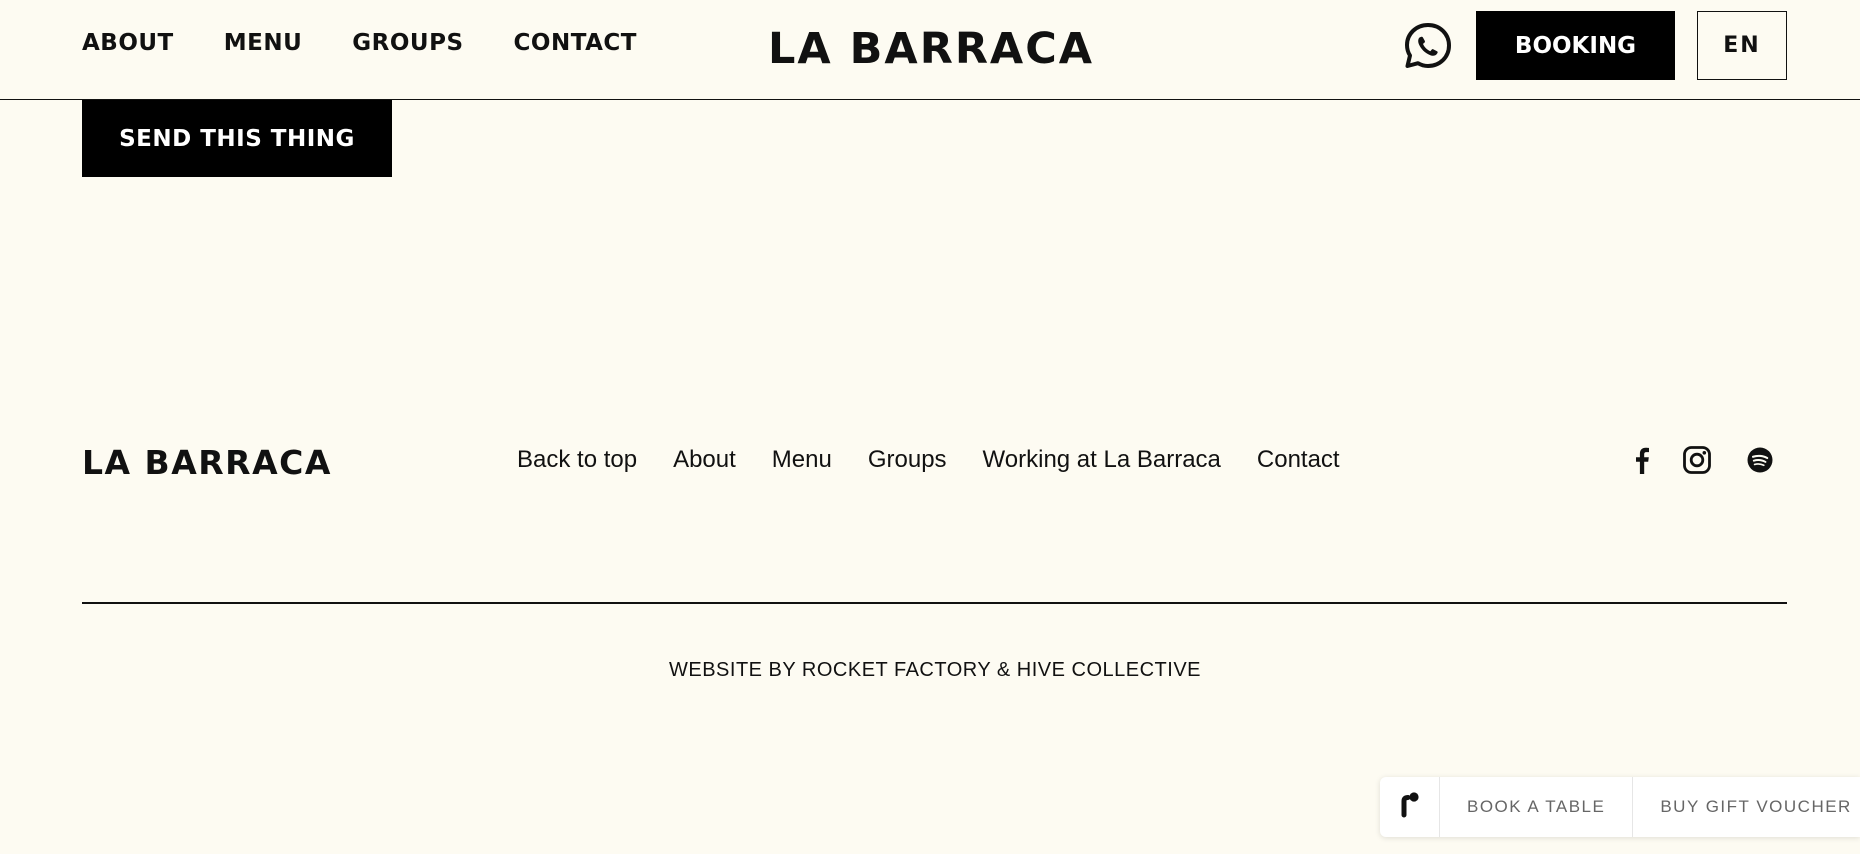 The width and height of the screenshot is (1860, 854). Describe the element at coordinates (802, 460) in the screenshot. I see `footer-link-menu: Menu` at that location.